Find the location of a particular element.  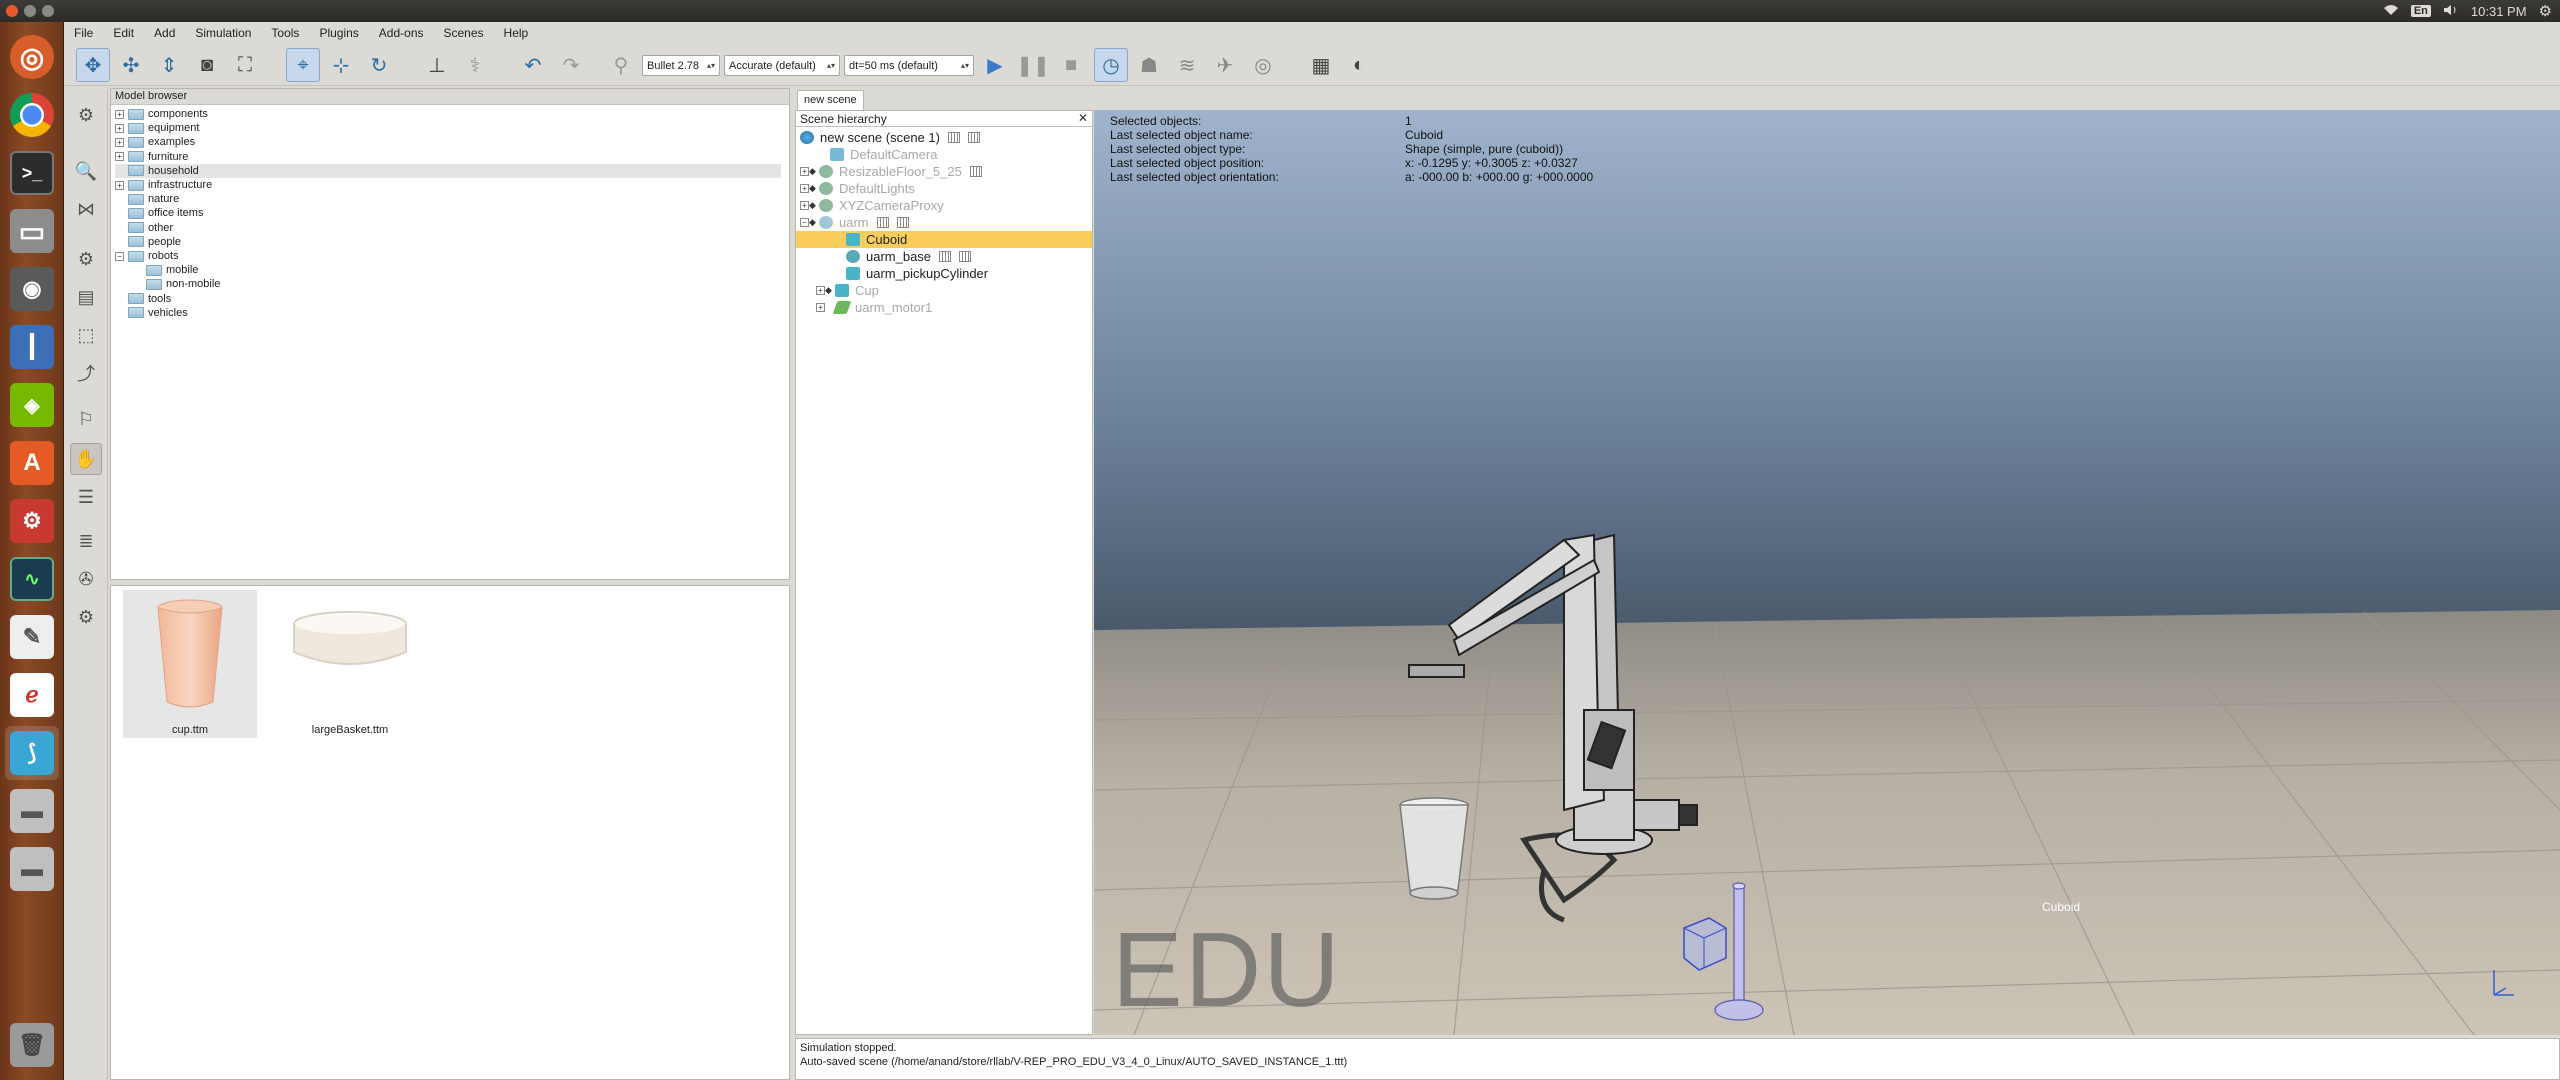

hierarchy-item-uarm-pickup-cylinder: uarm_pickupCylinder is located at coordinates (944, 273).